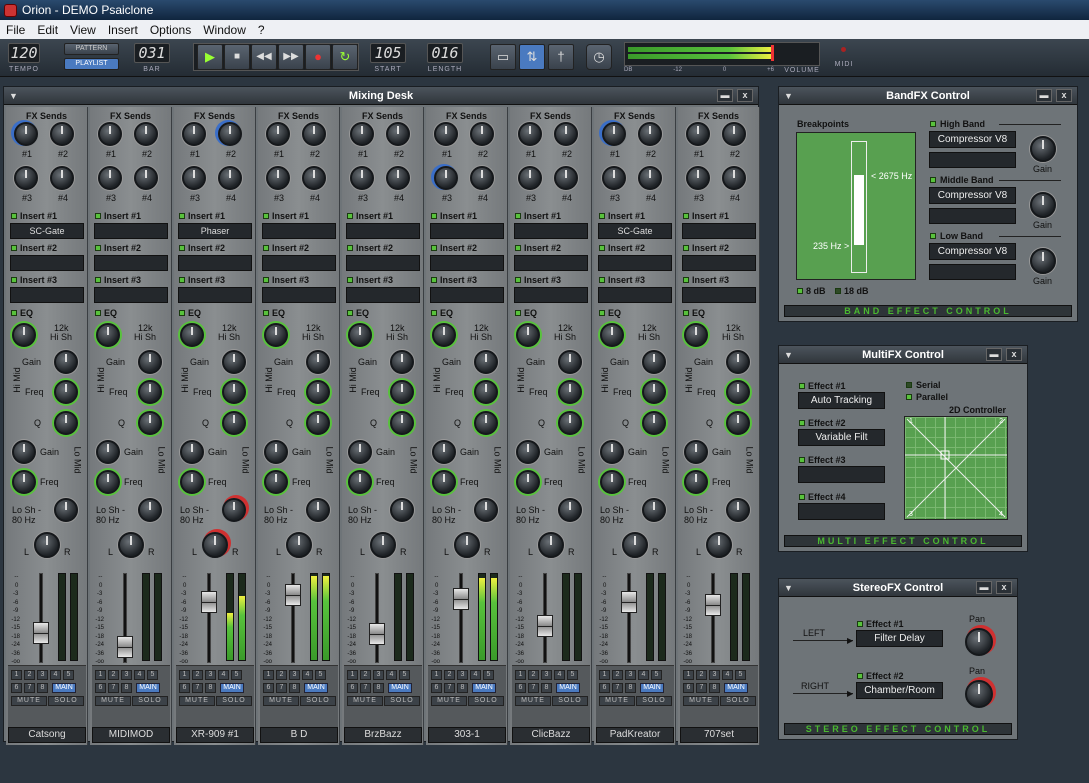  Describe the element at coordinates (360, 335) in the screenshot. I see `hi-shelf-knob` at that location.